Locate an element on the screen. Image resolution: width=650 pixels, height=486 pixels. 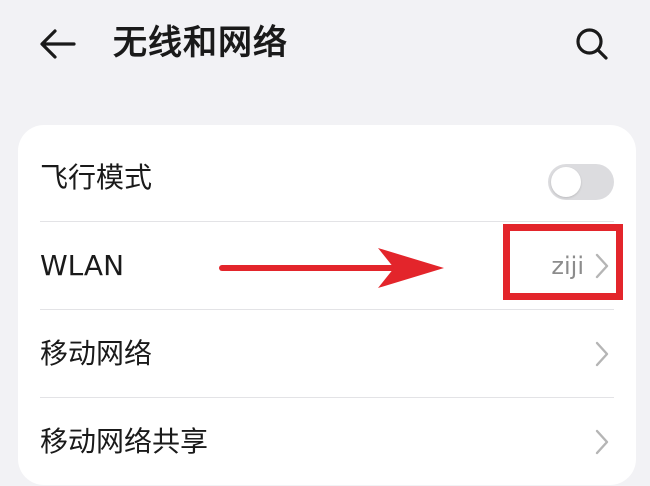
settings-item-label: 移动网络 is located at coordinates (96, 353).